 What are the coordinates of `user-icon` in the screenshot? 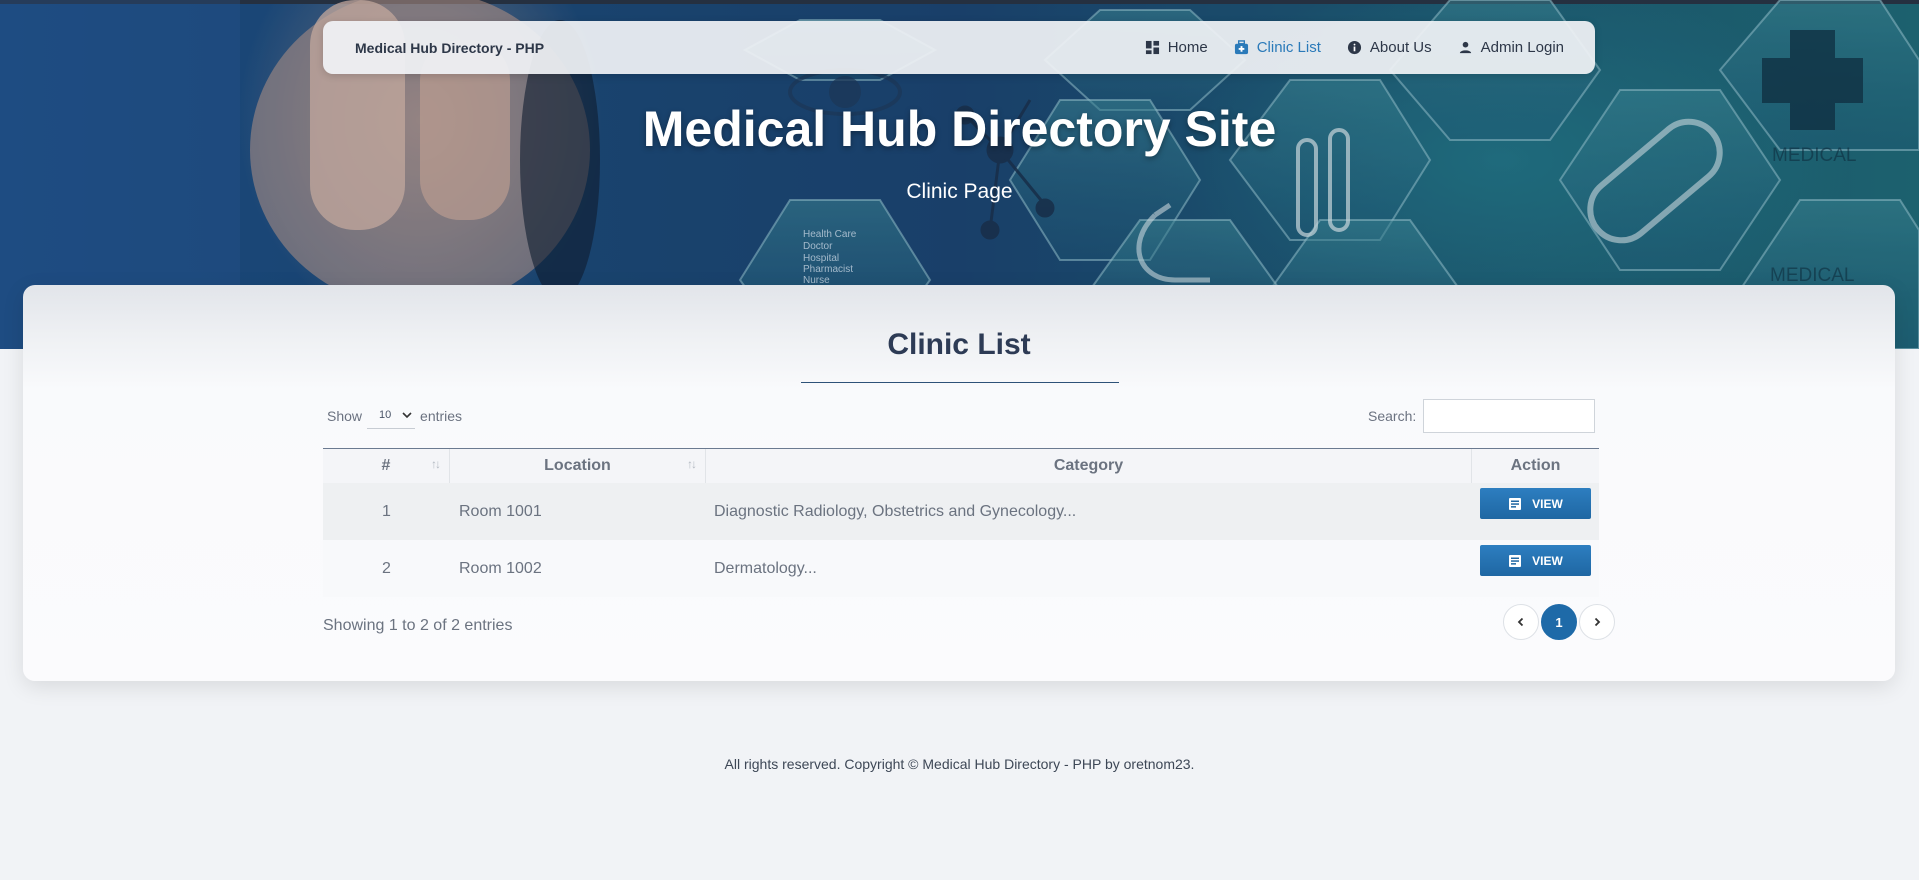 It's located at (1465, 47).